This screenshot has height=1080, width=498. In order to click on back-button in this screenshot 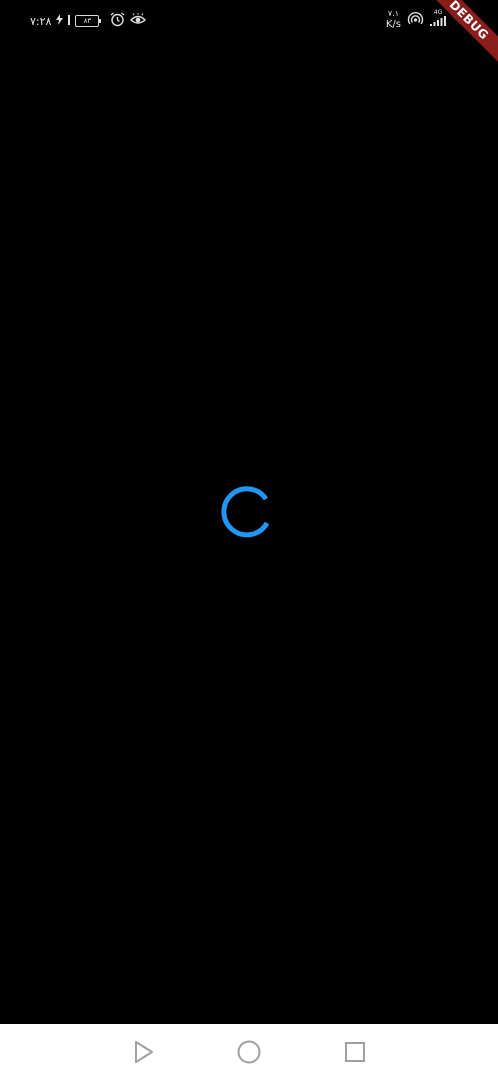, I will do `click(143, 1052)`.